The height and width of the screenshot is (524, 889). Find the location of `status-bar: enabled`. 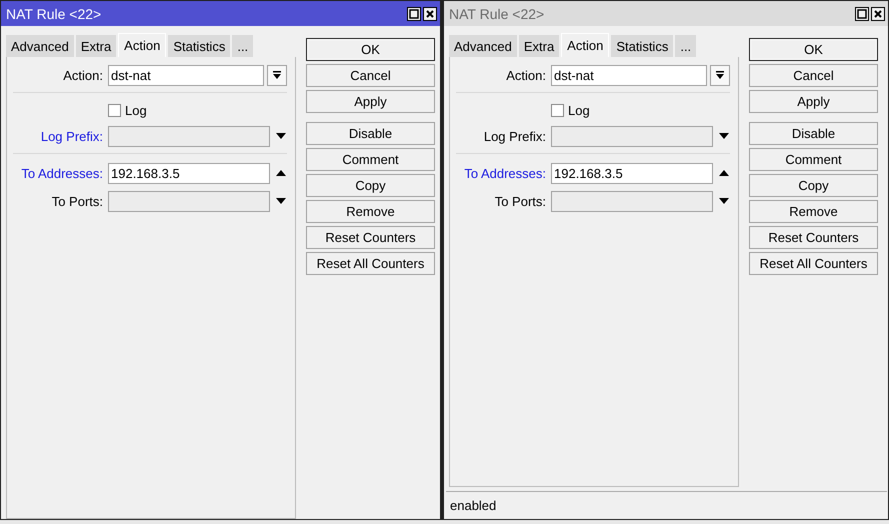

status-bar: enabled is located at coordinates (666, 504).